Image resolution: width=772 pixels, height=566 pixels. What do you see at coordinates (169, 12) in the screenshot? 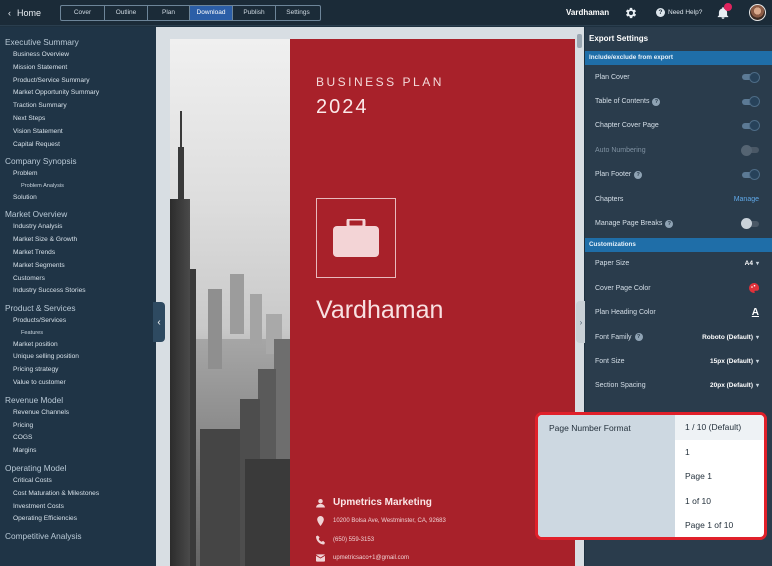
I see `tab-plan: Plan` at bounding box center [169, 12].